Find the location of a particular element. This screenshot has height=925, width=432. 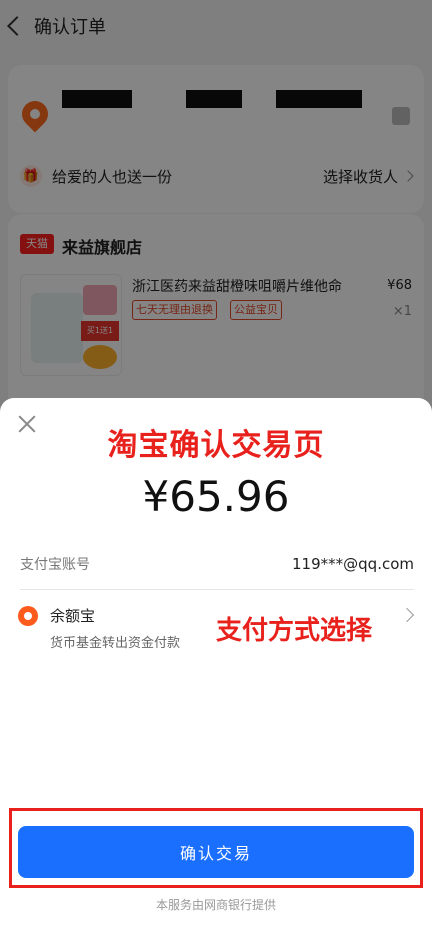

footer-note: 本服务由网商银行提供 is located at coordinates (215, 905).